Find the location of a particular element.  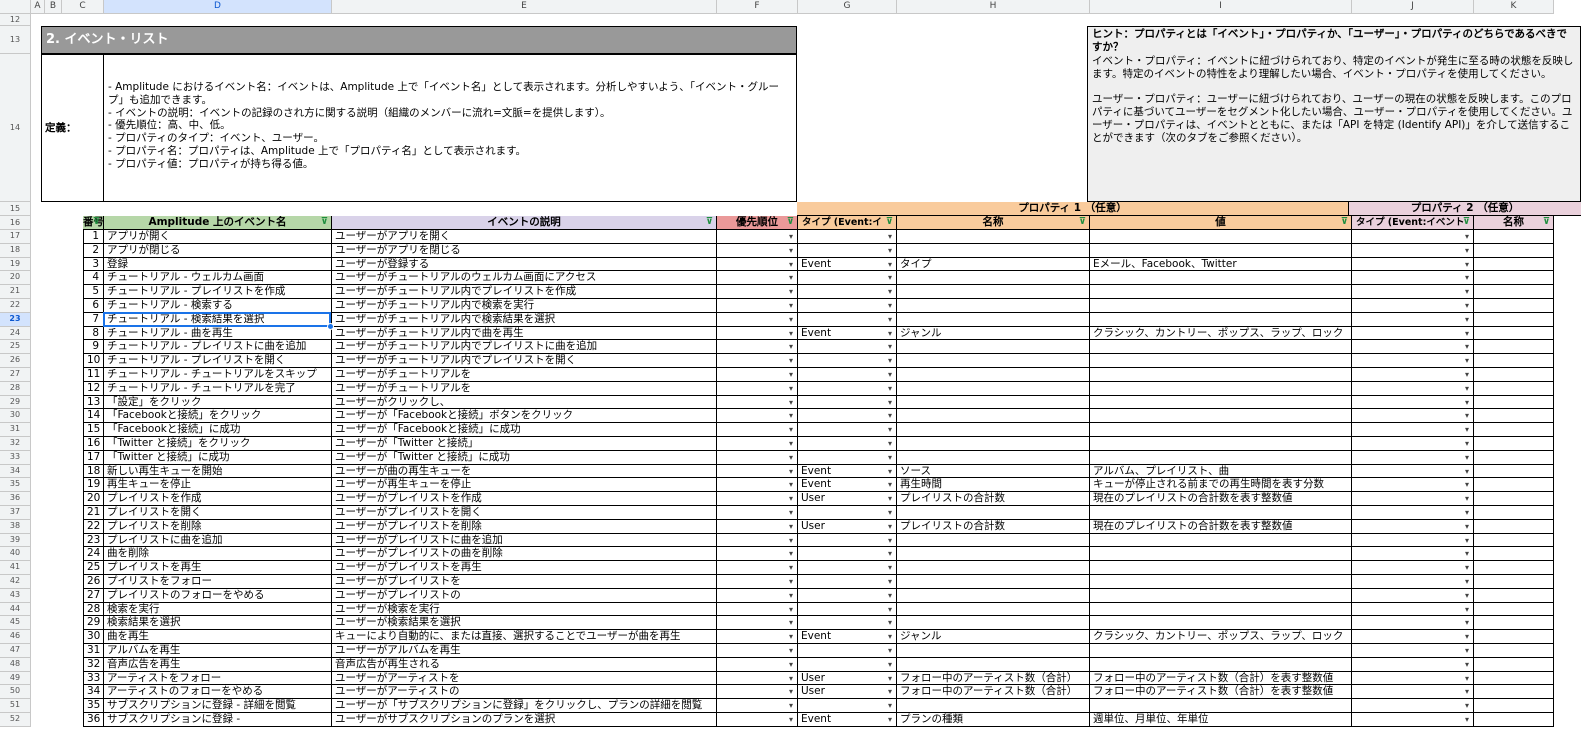

event-description-cell: ユーザーが「Facebookと接続」に成功 is located at coordinates (524, 430).